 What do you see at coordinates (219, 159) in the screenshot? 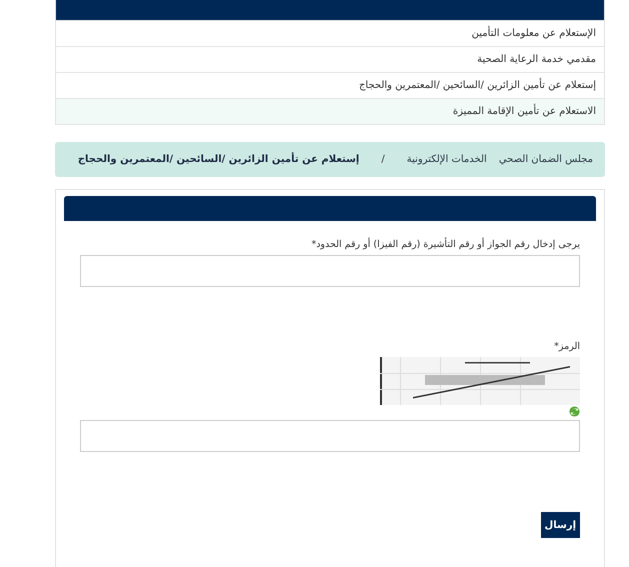
I see `breadcrumb-current: إستعلام عن تأمين الزائرين /السائحين /المعتمرين والحجاج` at bounding box center [219, 159].